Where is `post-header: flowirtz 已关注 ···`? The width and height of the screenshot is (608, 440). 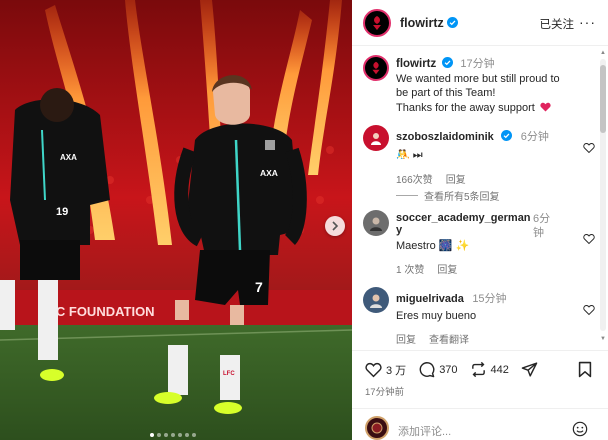
post-header: flowirtz 已关注 ··· is located at coordinates (480, 23).